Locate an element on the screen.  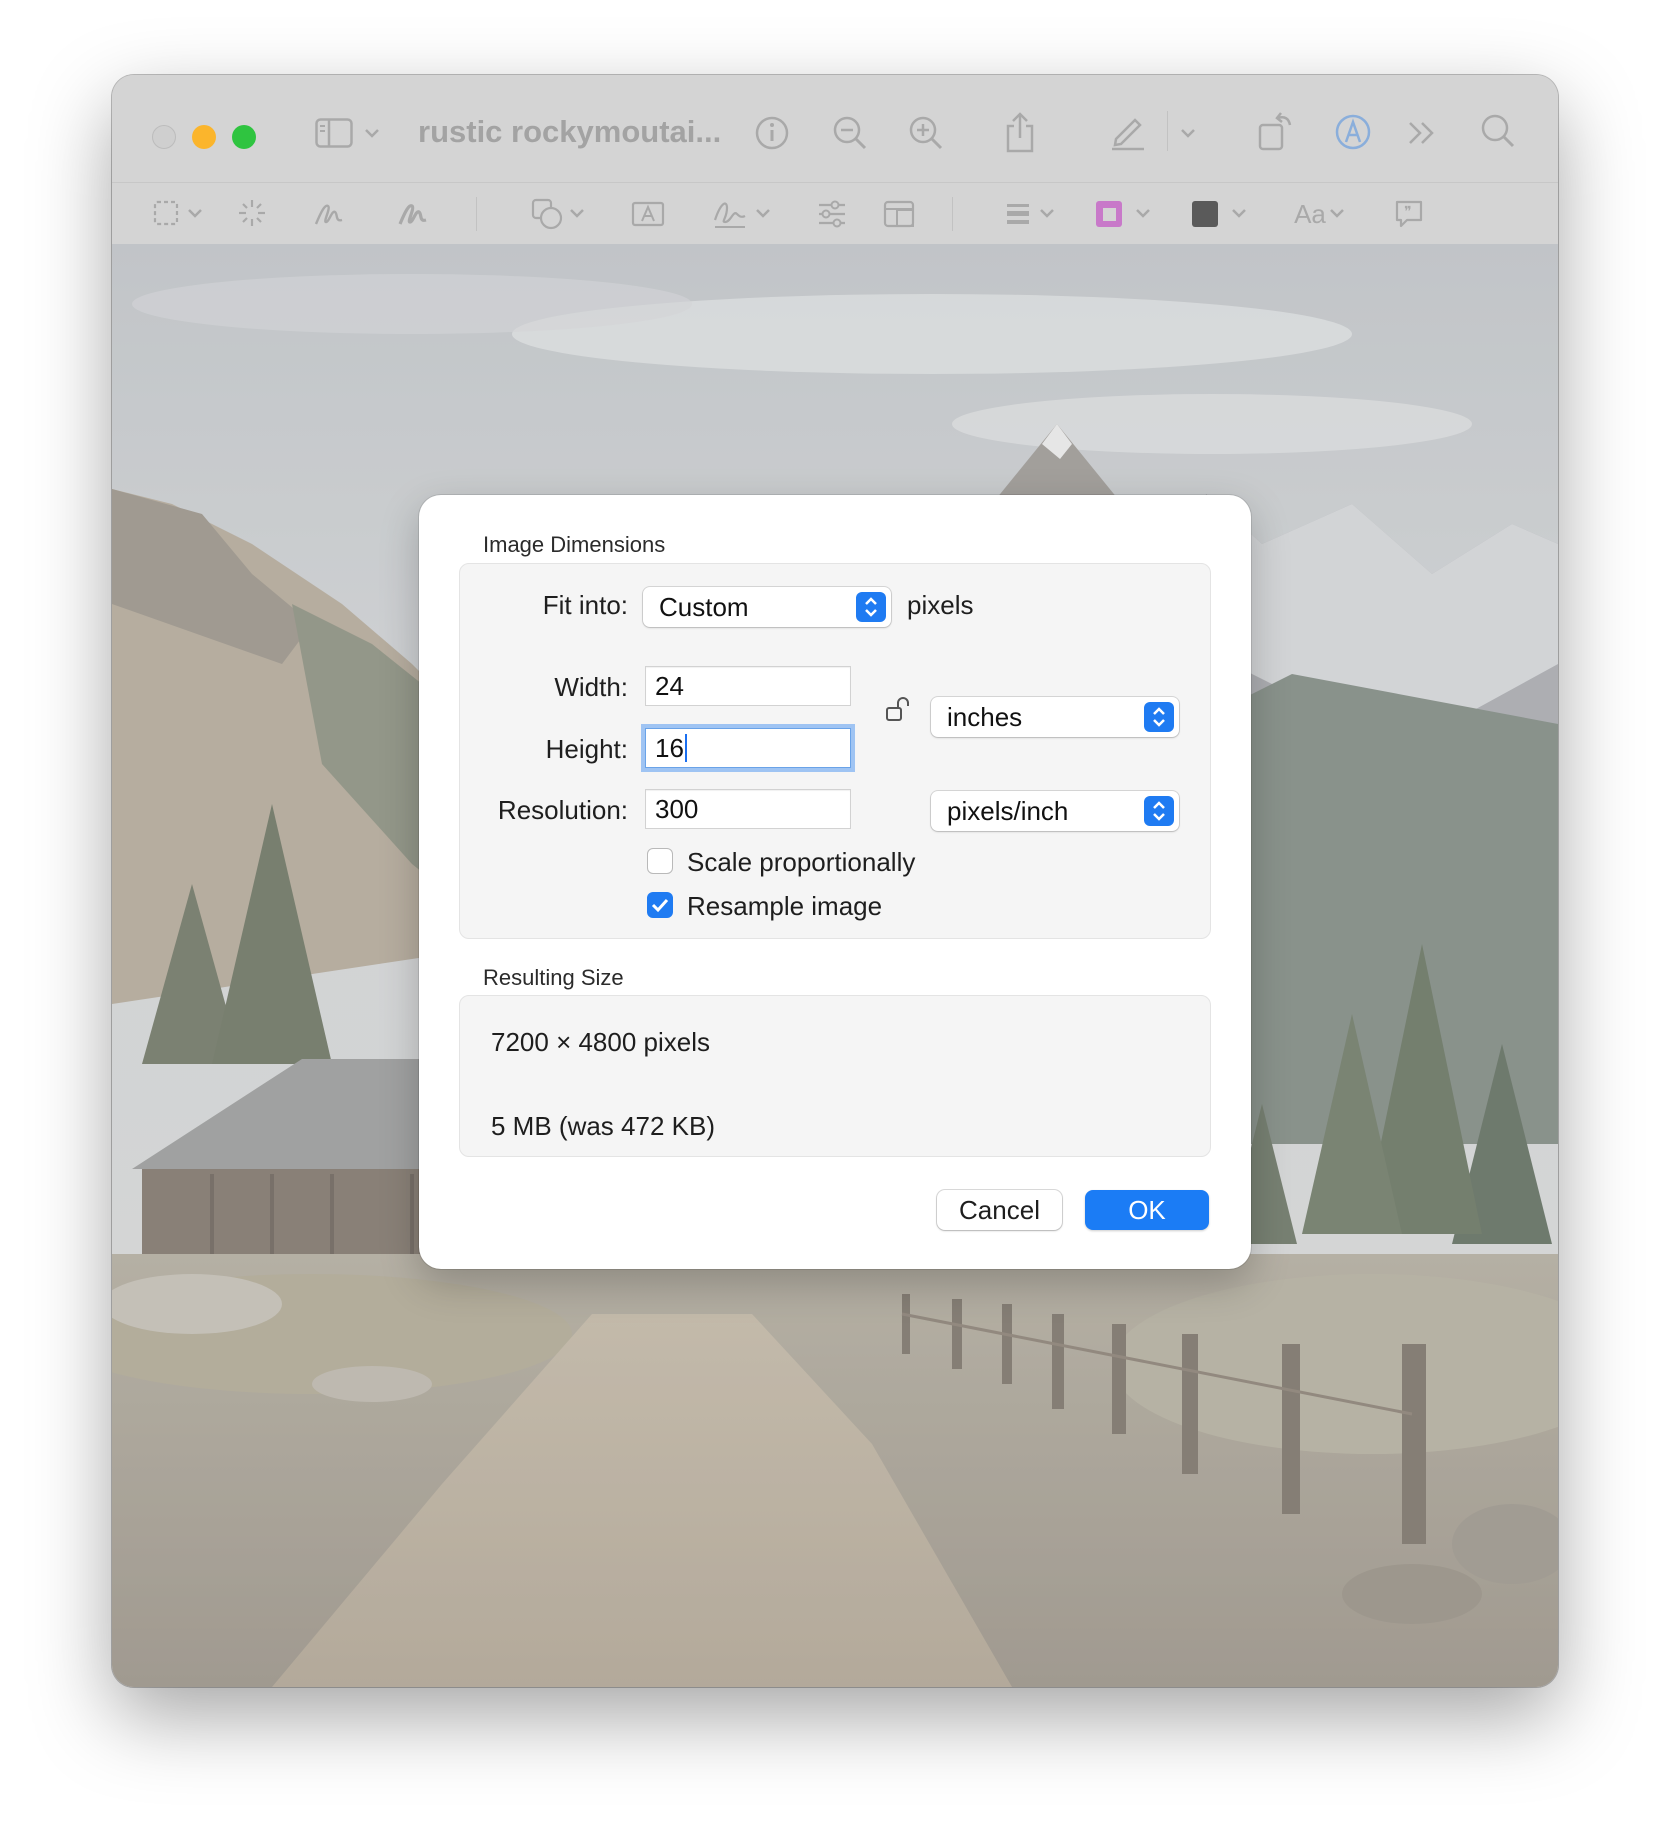
resample-image-checkbox is located at coordinates (660, 905).